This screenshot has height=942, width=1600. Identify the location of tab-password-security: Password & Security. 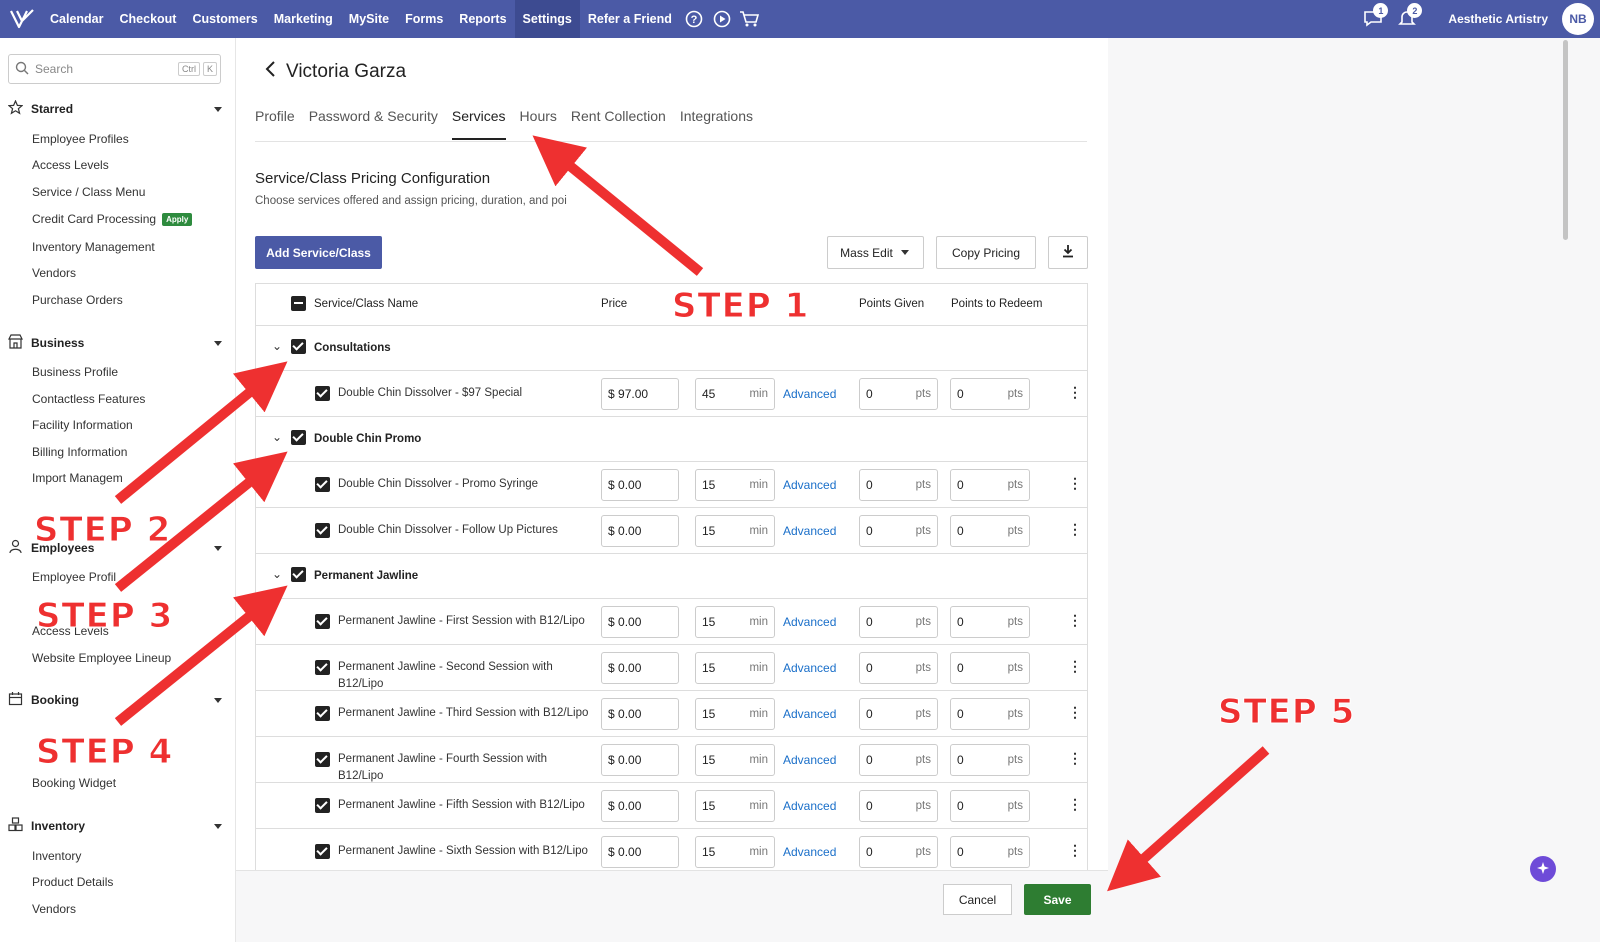
(373, 124).